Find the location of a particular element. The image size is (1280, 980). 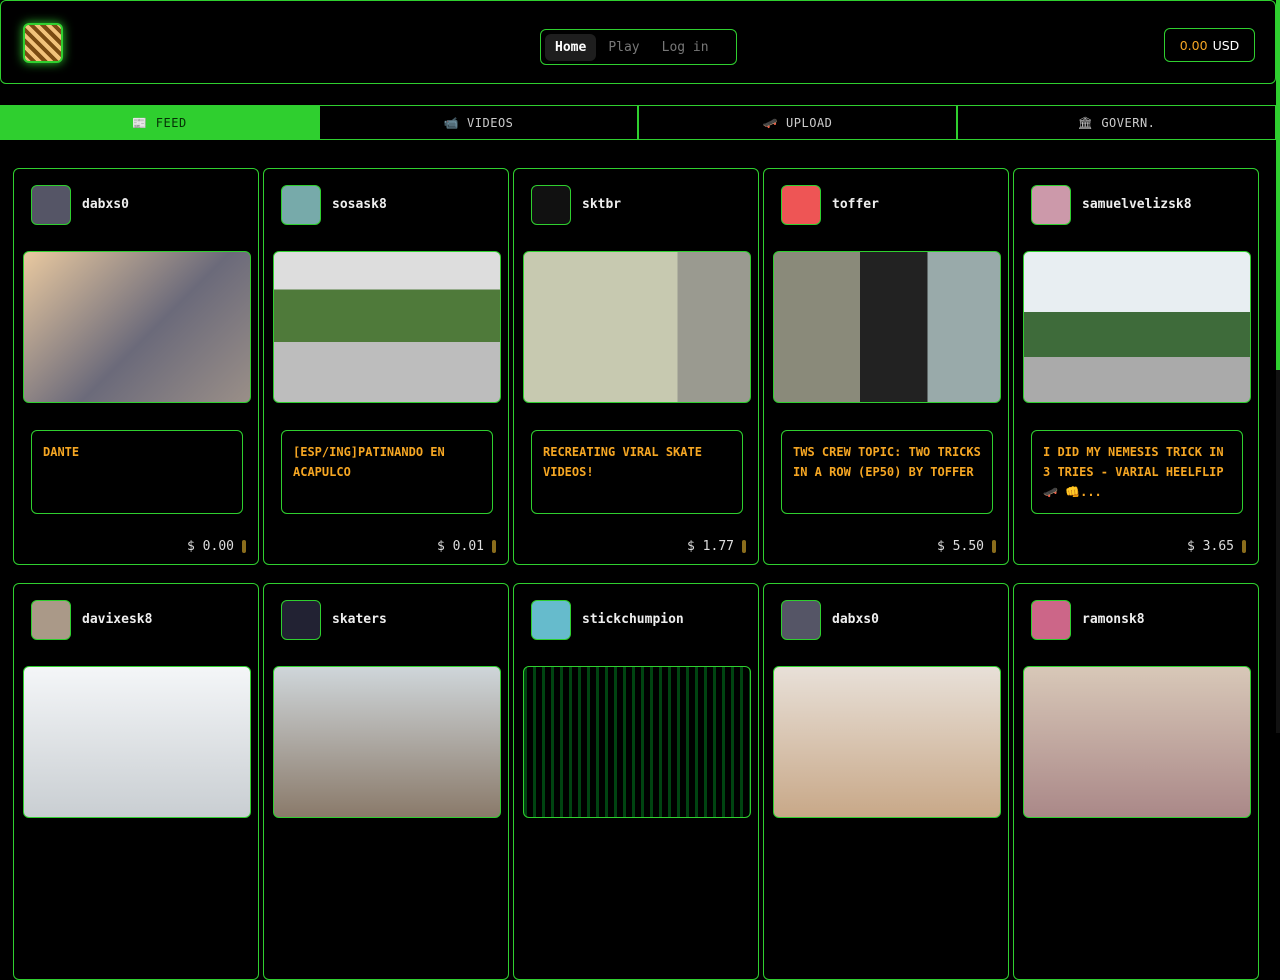

tab-label: GOVERN. is located at coordinates (1128, 122).